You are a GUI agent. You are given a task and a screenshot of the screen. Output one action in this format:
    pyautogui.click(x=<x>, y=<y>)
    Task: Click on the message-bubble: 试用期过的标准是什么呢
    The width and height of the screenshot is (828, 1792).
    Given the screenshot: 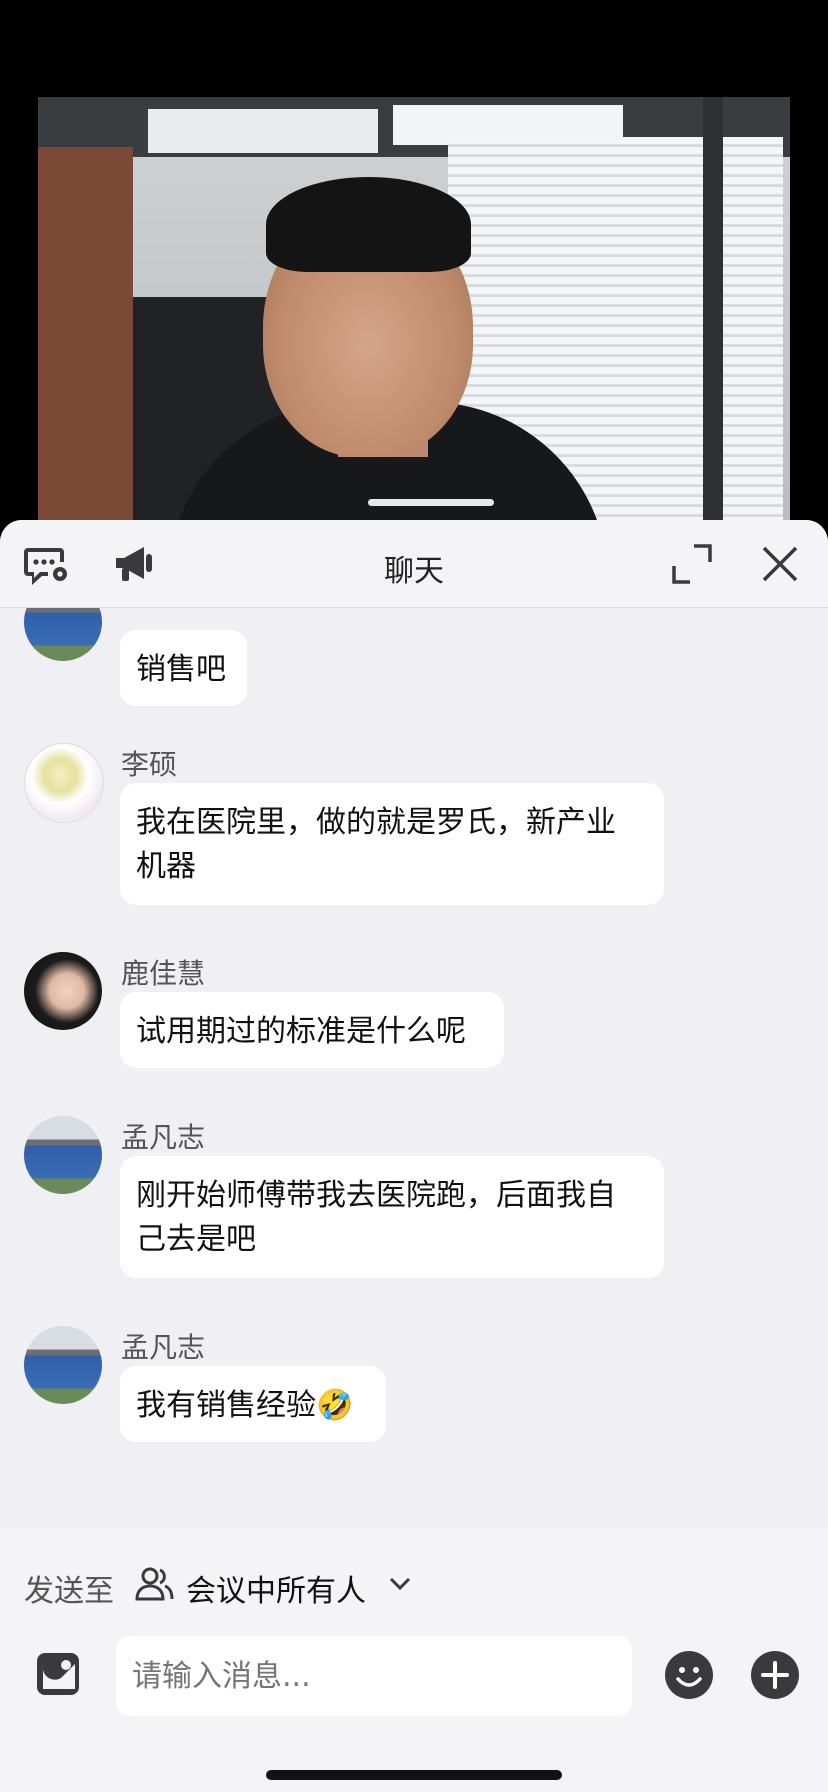 What is the action you would take?
    pyautogui.click(x=312, y=1030)
    